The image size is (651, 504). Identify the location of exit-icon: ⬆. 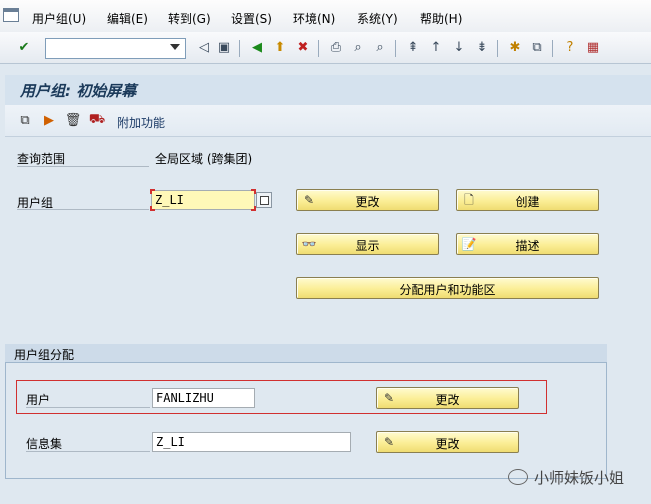
(280, 48).